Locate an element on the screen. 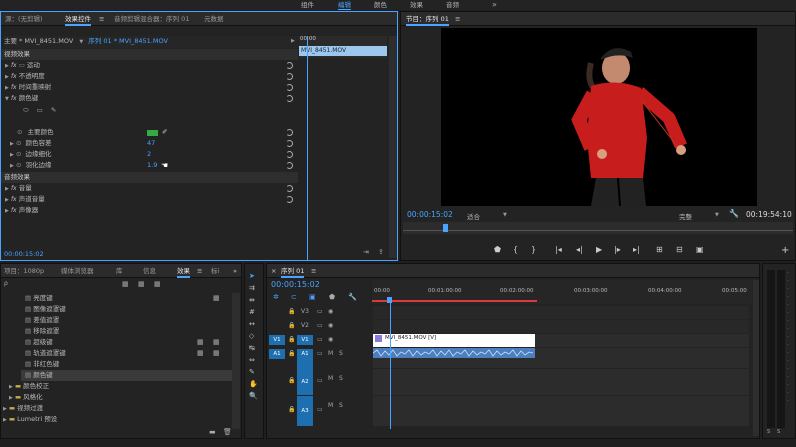 Image resolution: width=796 pixels, height=447 pixels. timeline-settings-icon: 🔧 is located at coordinates (352, 297).